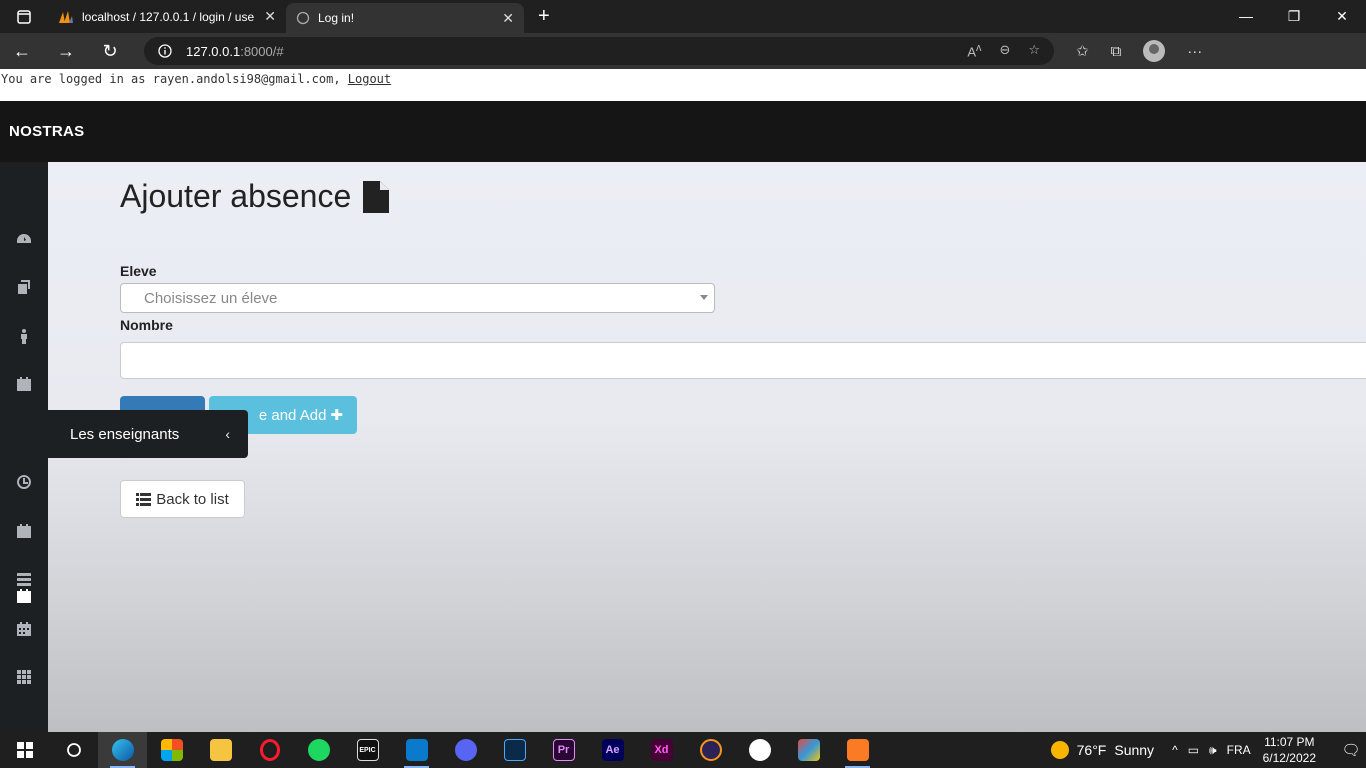 The height and width of the screenshot is (768, 1366). I want to click on search-button, so click(73, 750).